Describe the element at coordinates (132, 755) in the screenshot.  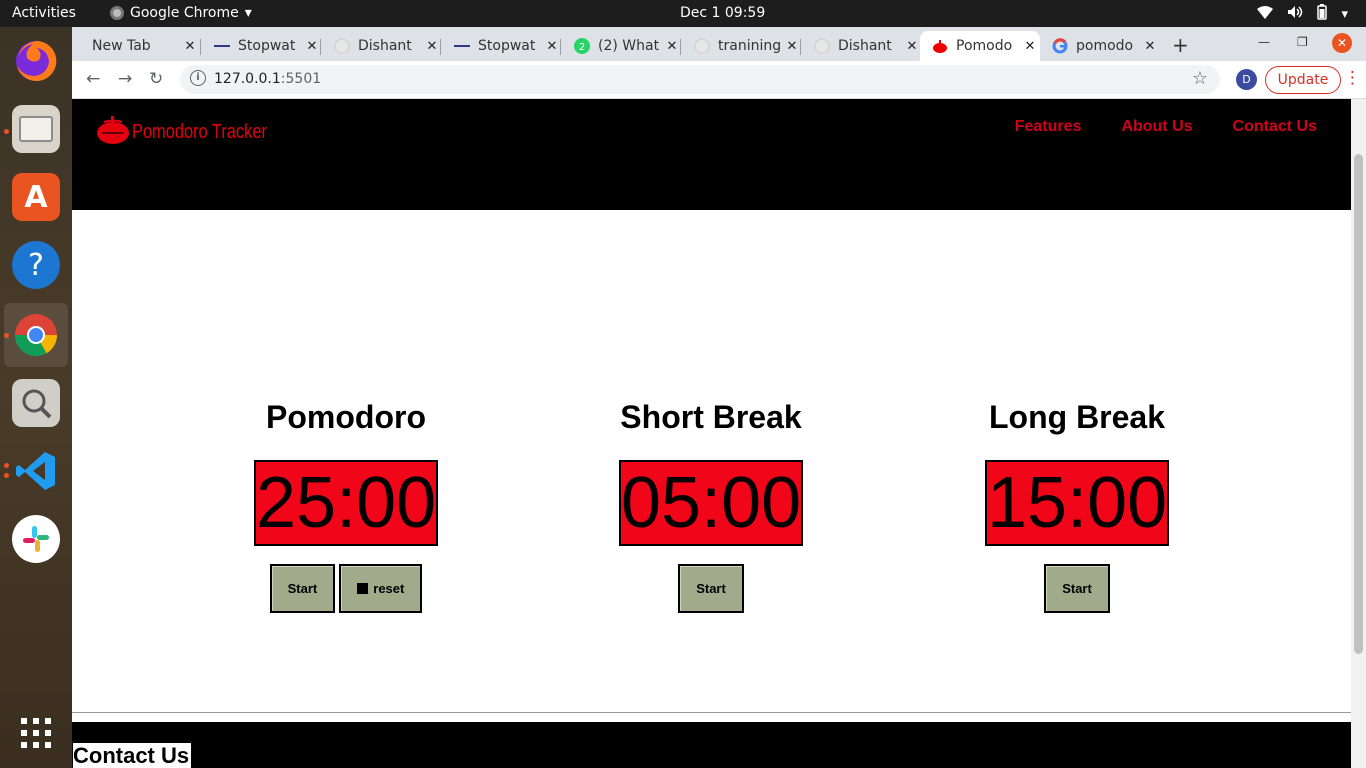
I see `footer-contact-heading: Contact Us` at that location.